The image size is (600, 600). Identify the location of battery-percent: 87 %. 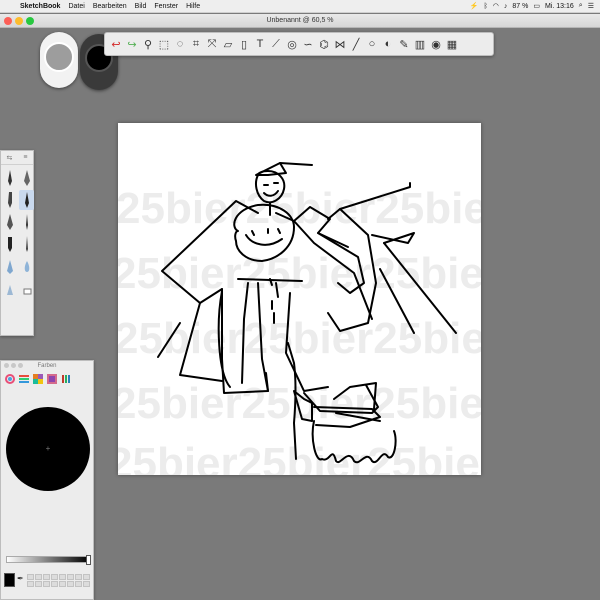
(520, 6).